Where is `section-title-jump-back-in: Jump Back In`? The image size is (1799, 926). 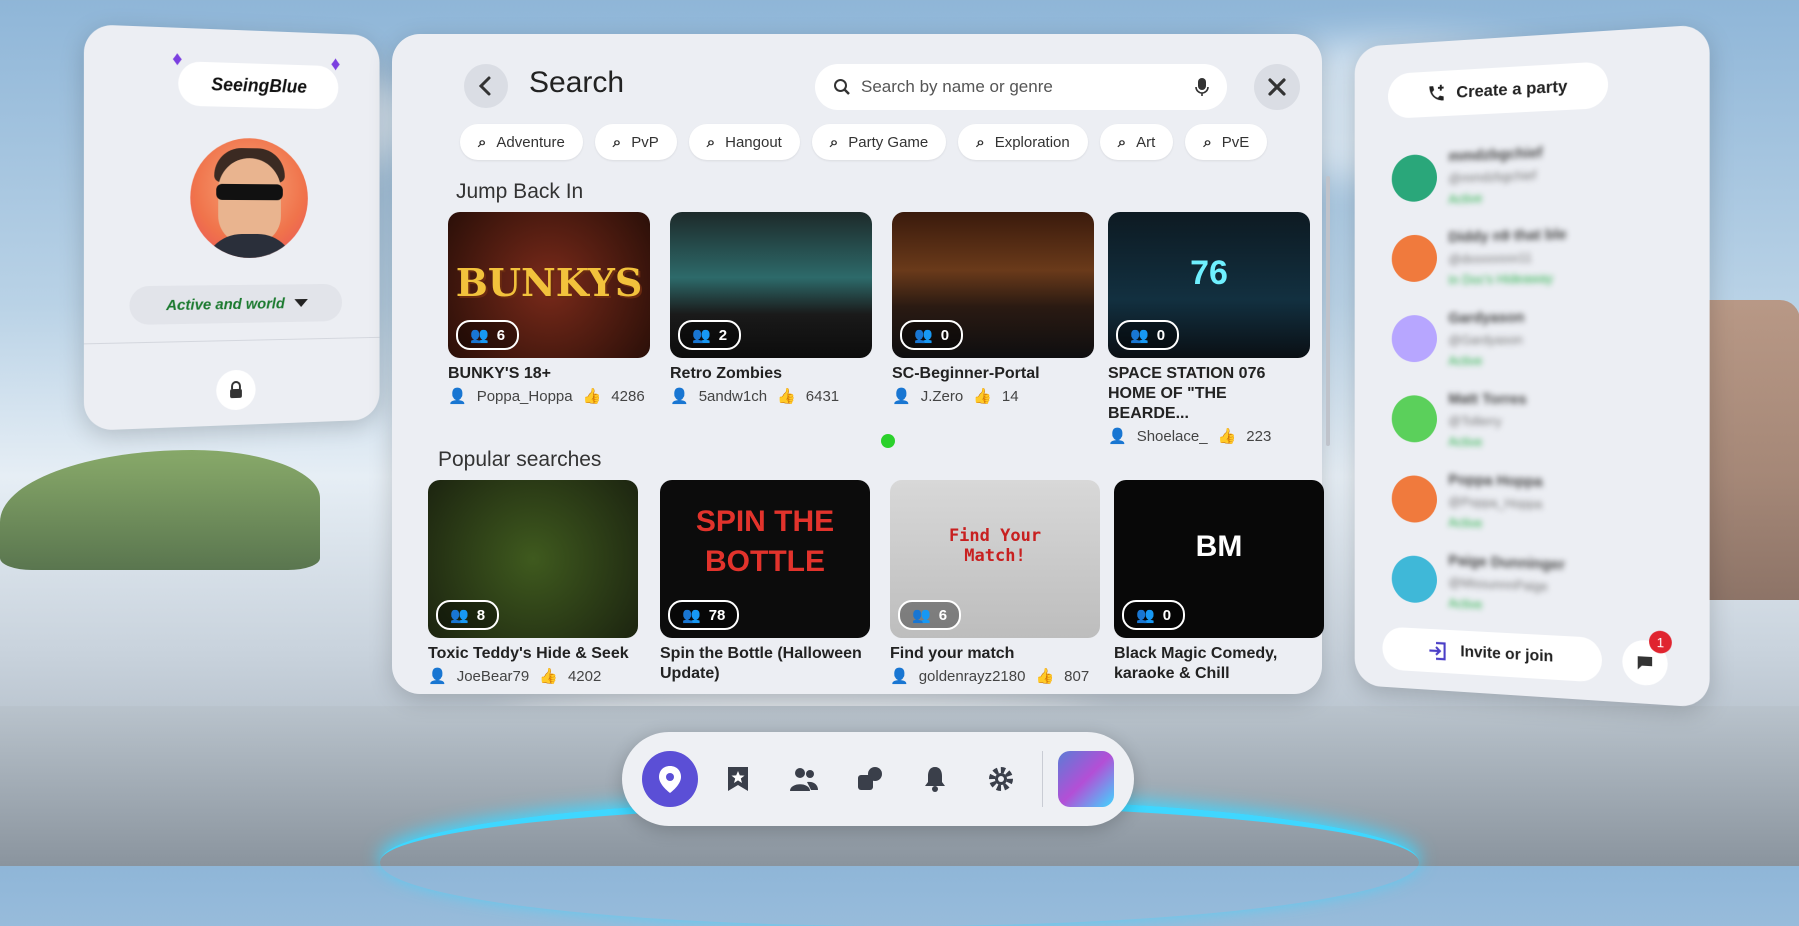
section-title-jump-back-in: Jump Back In is located at coordinates (519, 192).